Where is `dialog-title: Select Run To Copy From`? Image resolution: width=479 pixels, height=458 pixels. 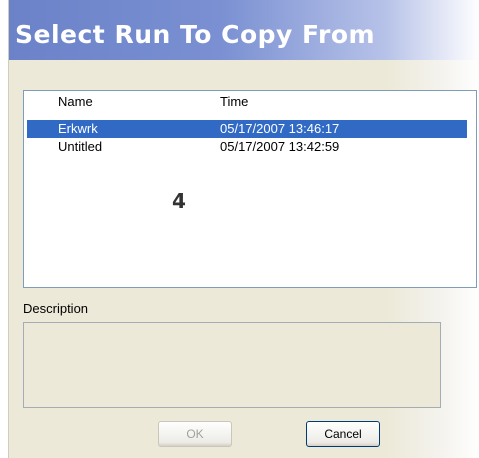 dialog-title: Select Run To Copy From is located at coordinates (195, 34).